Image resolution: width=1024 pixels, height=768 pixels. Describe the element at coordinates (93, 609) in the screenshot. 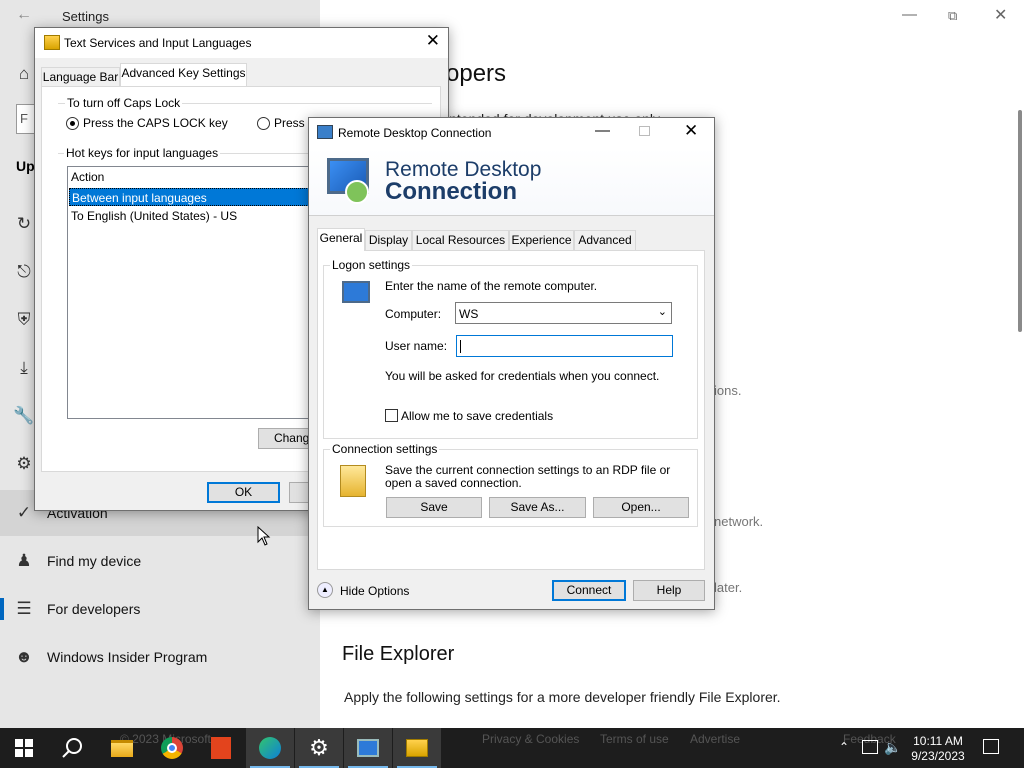

I see `sidebar-item-for-developers: For developers` at that location.